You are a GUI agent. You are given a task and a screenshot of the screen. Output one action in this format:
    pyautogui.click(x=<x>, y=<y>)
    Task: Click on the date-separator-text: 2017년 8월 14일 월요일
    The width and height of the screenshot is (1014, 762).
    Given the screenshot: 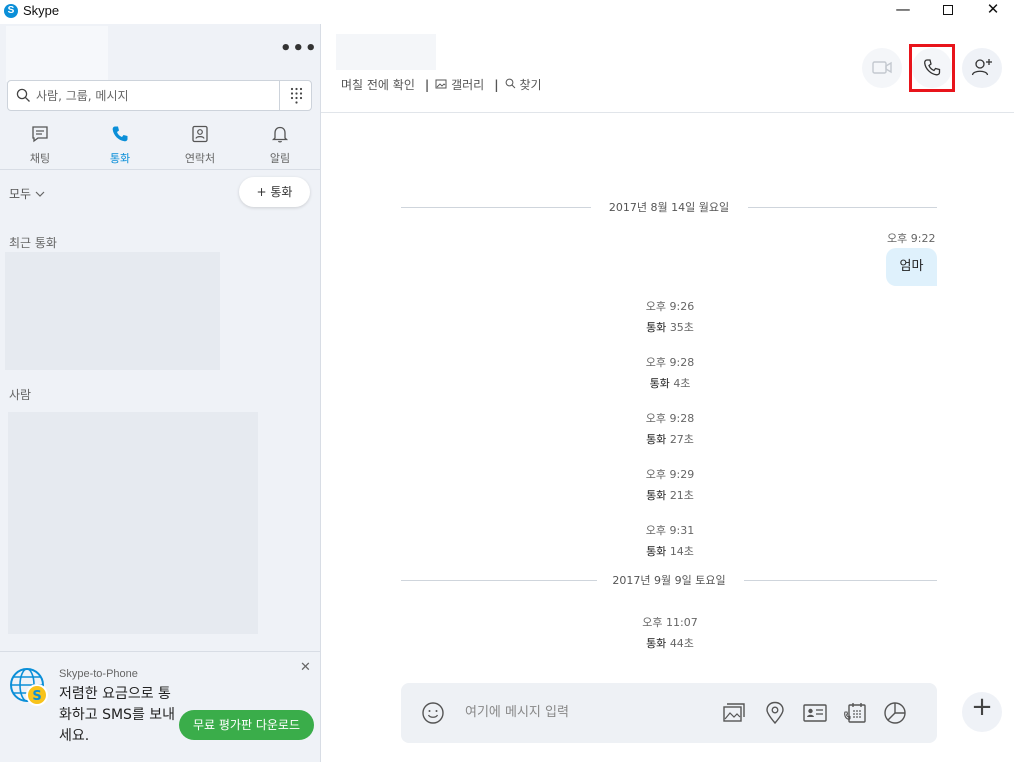 What is the action you would take?
    pyautogui.click(x=669, y=207)
    